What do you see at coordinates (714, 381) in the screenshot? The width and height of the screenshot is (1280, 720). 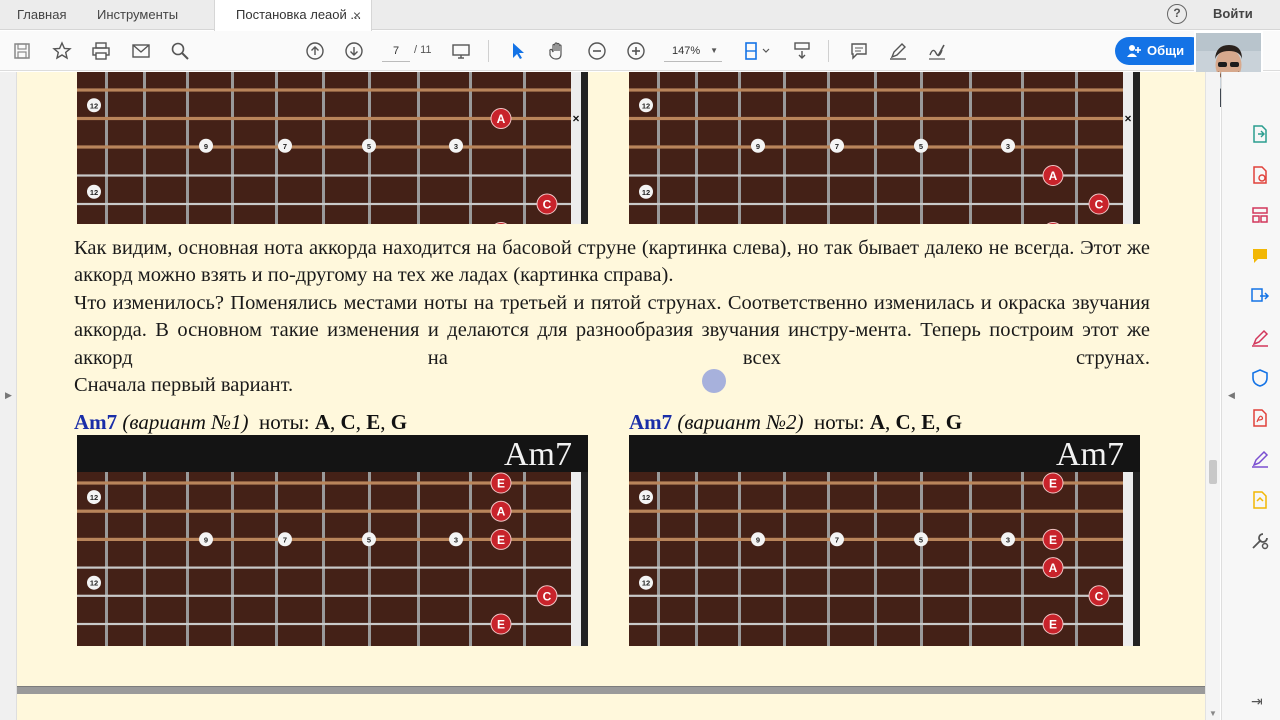 I see `mouse-cursor-highlight` at bounding box center [714, 381].